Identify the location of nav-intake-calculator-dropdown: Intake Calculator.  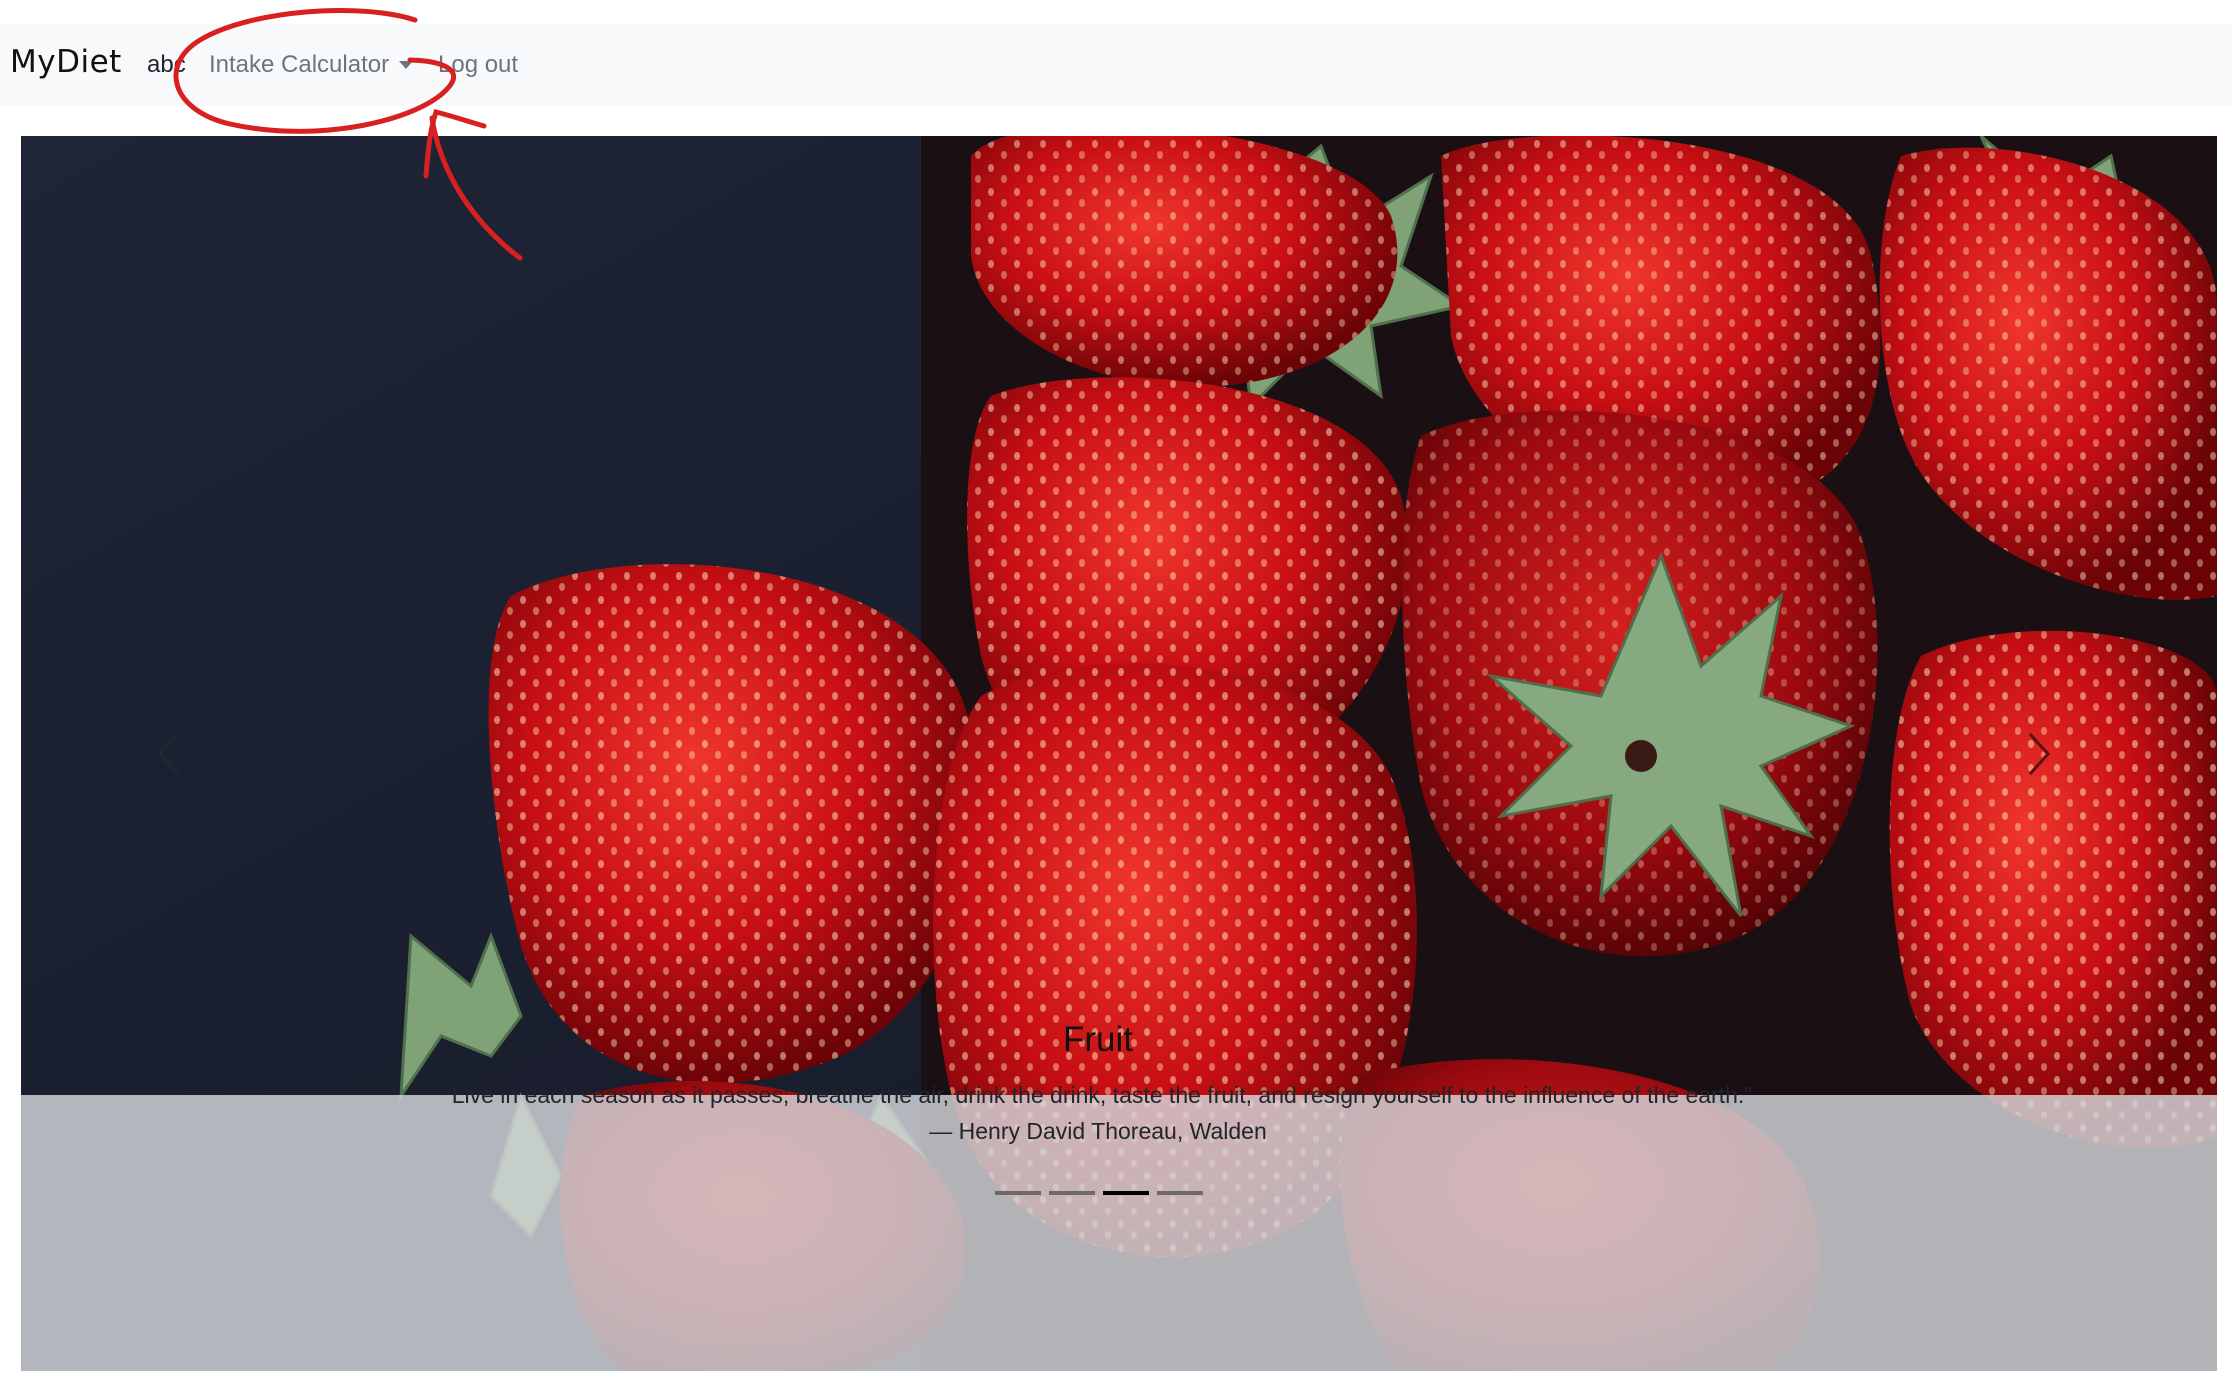
(299, 65).